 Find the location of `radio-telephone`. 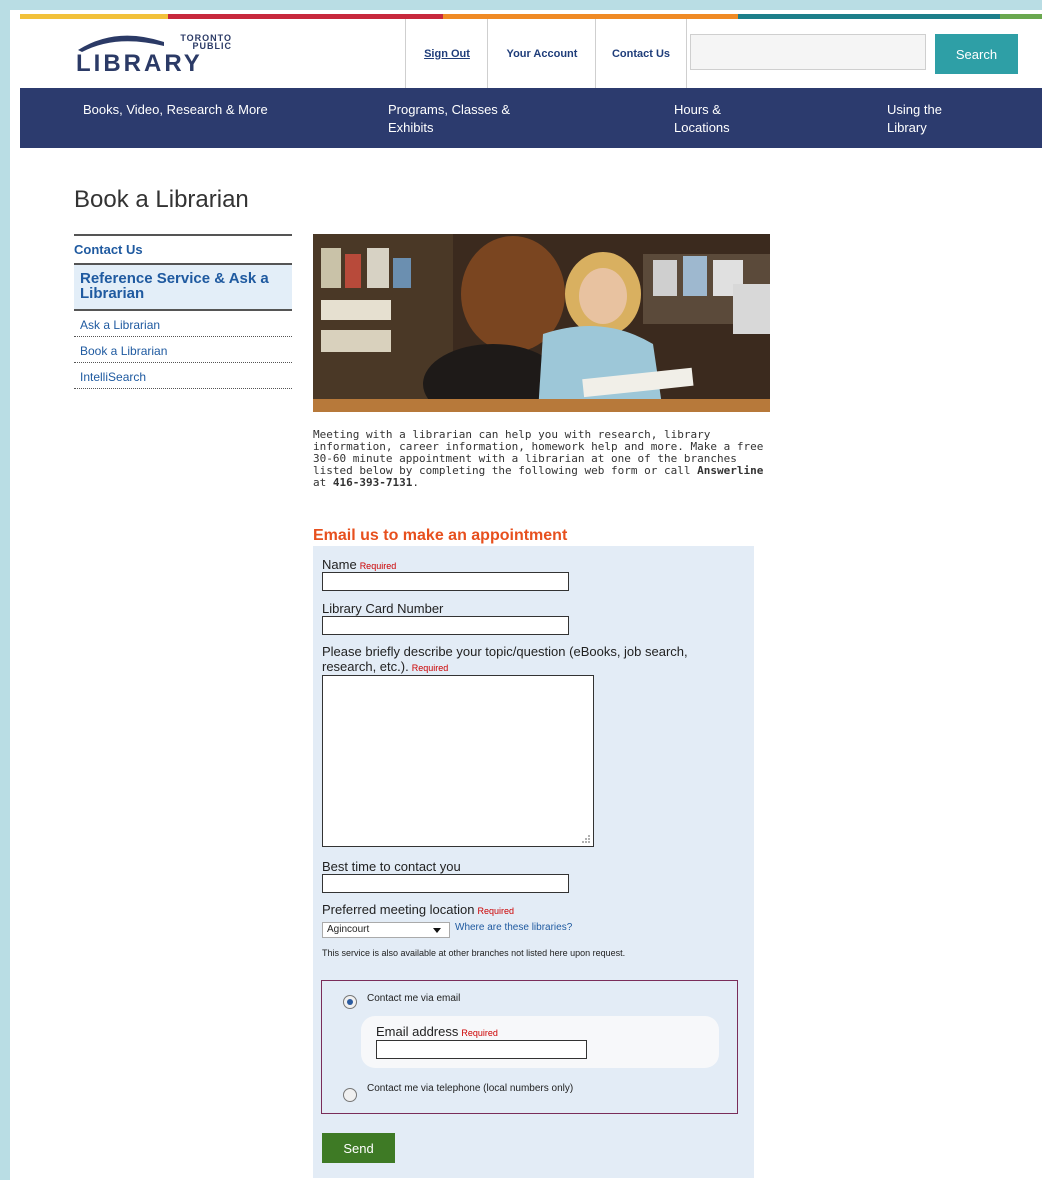

radio-telephone is located at coordinates (350, 1095).